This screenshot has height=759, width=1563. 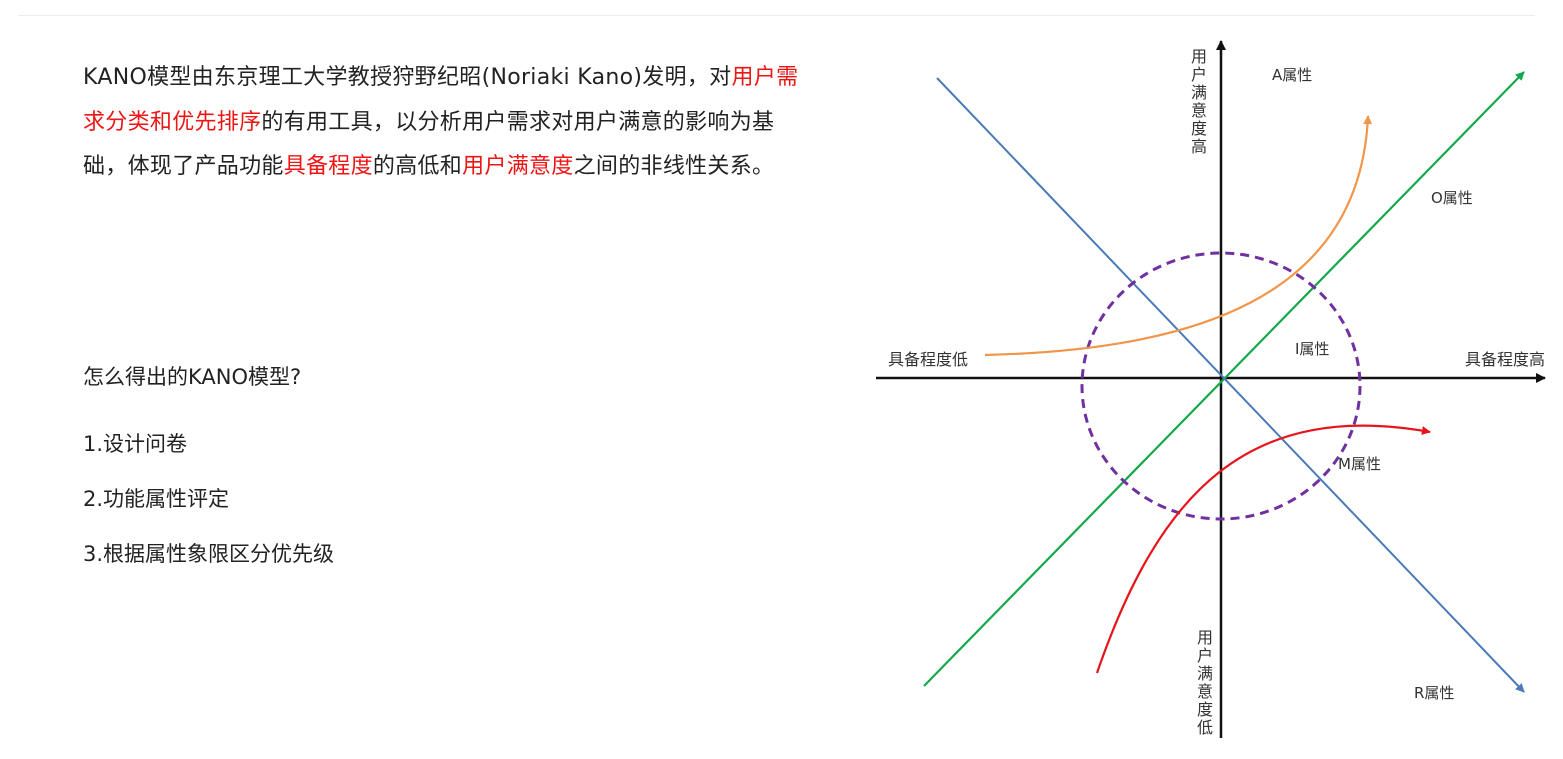 What do you see at coordinates (1205, 637) in the screenshot?
I see `y-low-char: 用` at bounding box center [1205, 637].